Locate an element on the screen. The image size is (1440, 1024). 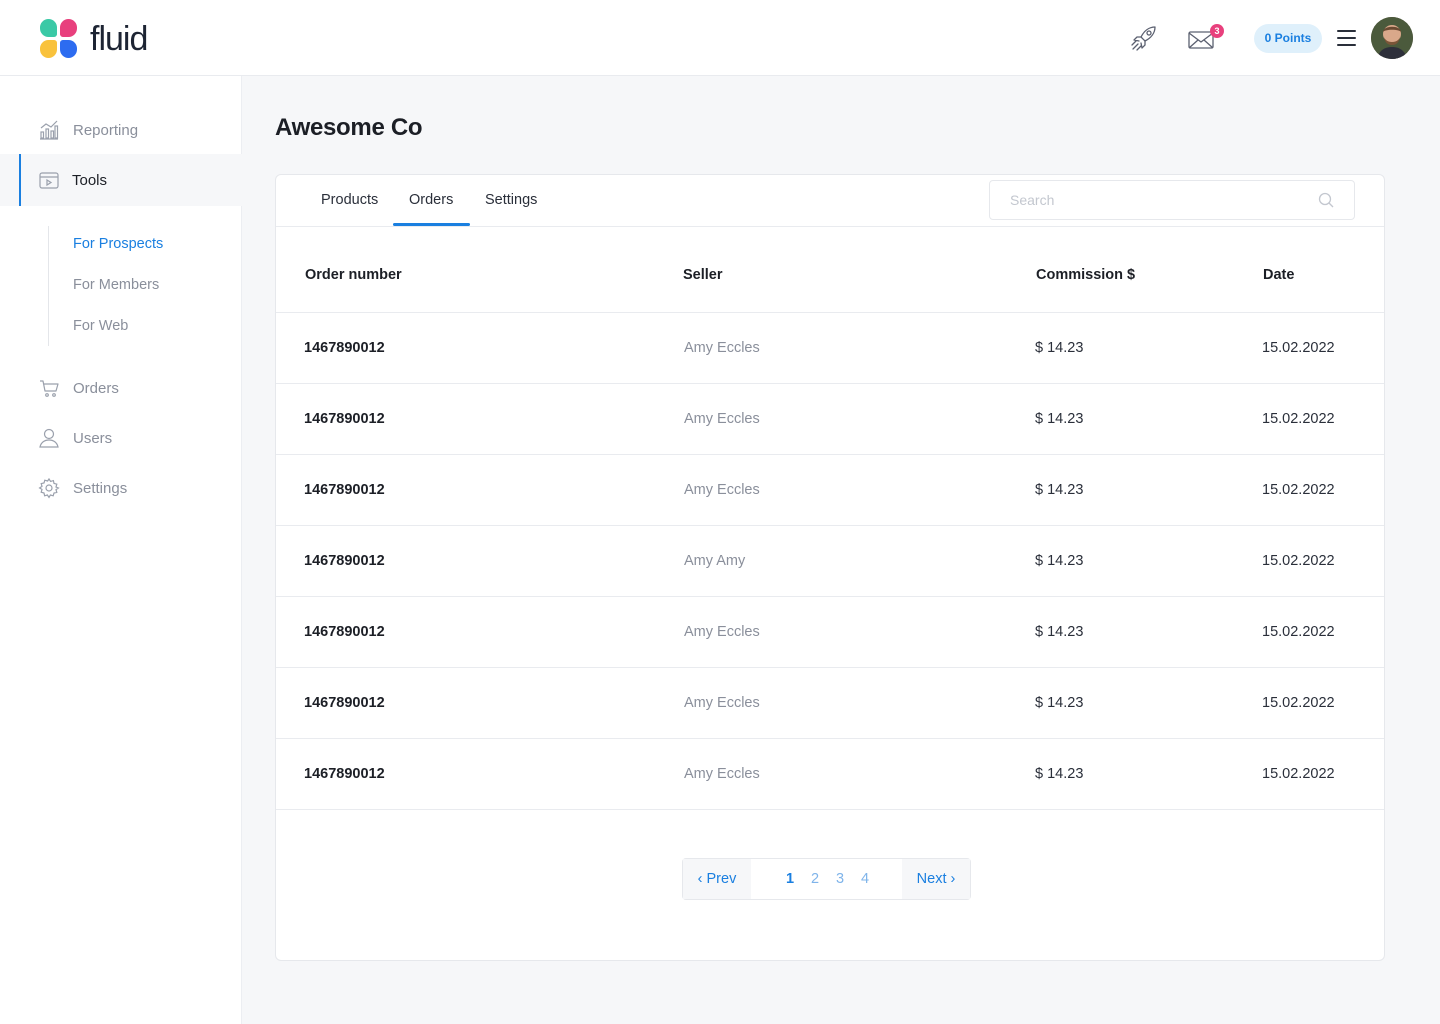
logo-mark-icon is located at coordinates (59, 39).